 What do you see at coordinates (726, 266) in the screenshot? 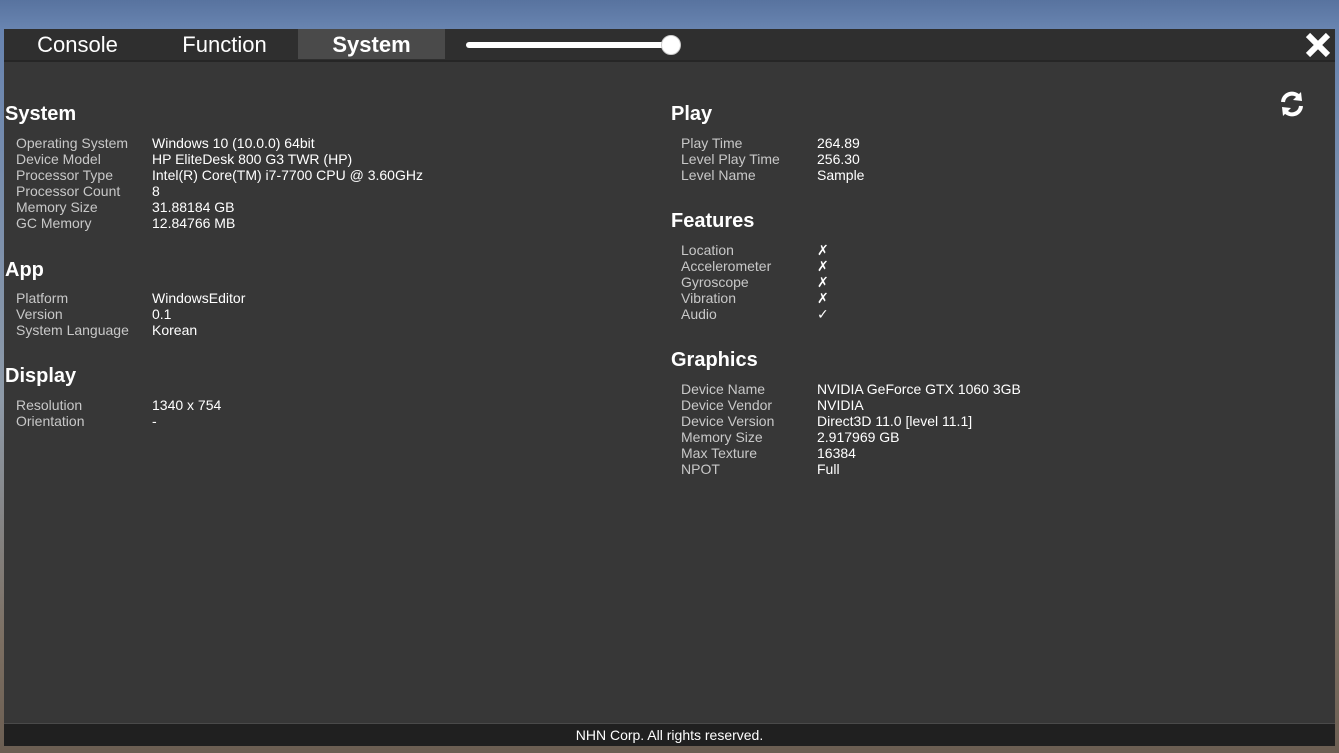
I see `item-key: Accelerometer` at bounding box center [726, 266].